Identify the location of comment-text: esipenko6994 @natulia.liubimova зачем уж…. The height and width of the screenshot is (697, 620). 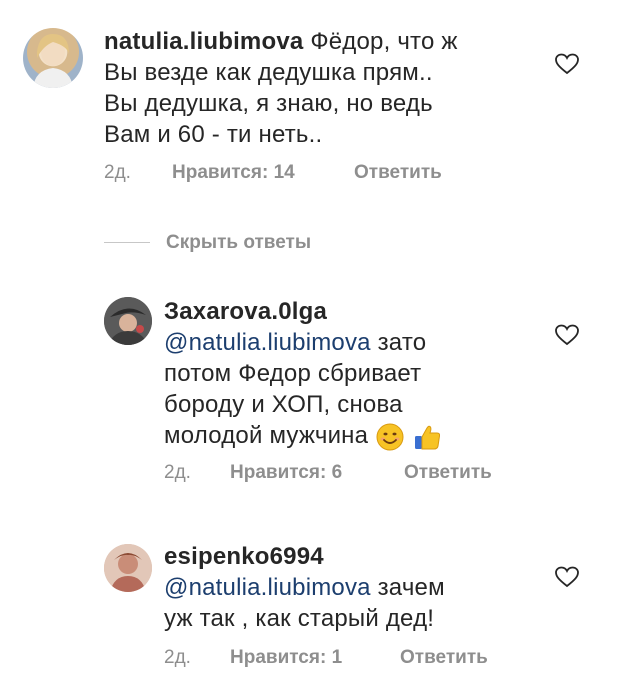
(354, 587).